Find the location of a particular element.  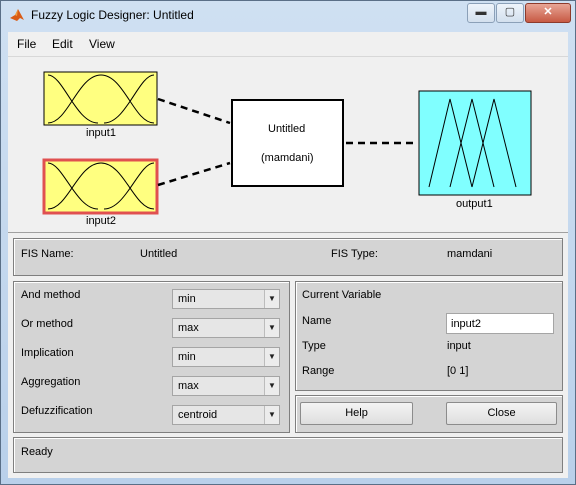

input1-label: input1 is located at coordinates (101, 133).